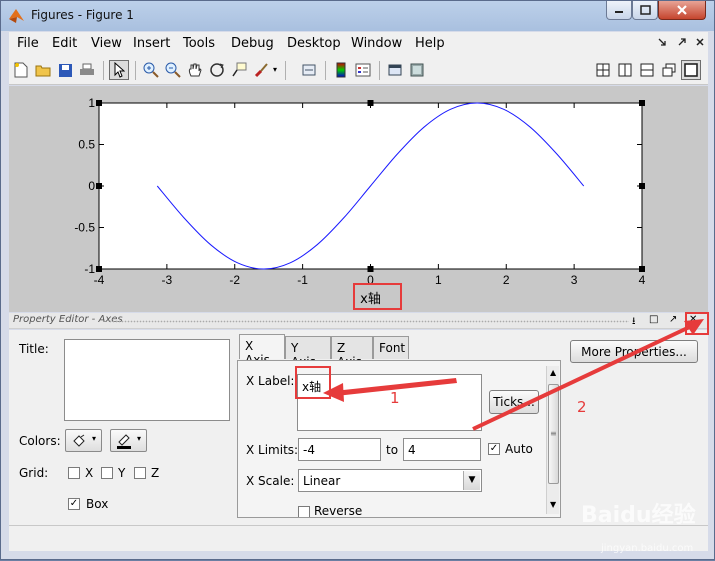 This screenshot has width=715, height=561. Describe the element at coordinates (638, 515) in the screenshot. I see `watermark-logo: Baidu经验` at that location.